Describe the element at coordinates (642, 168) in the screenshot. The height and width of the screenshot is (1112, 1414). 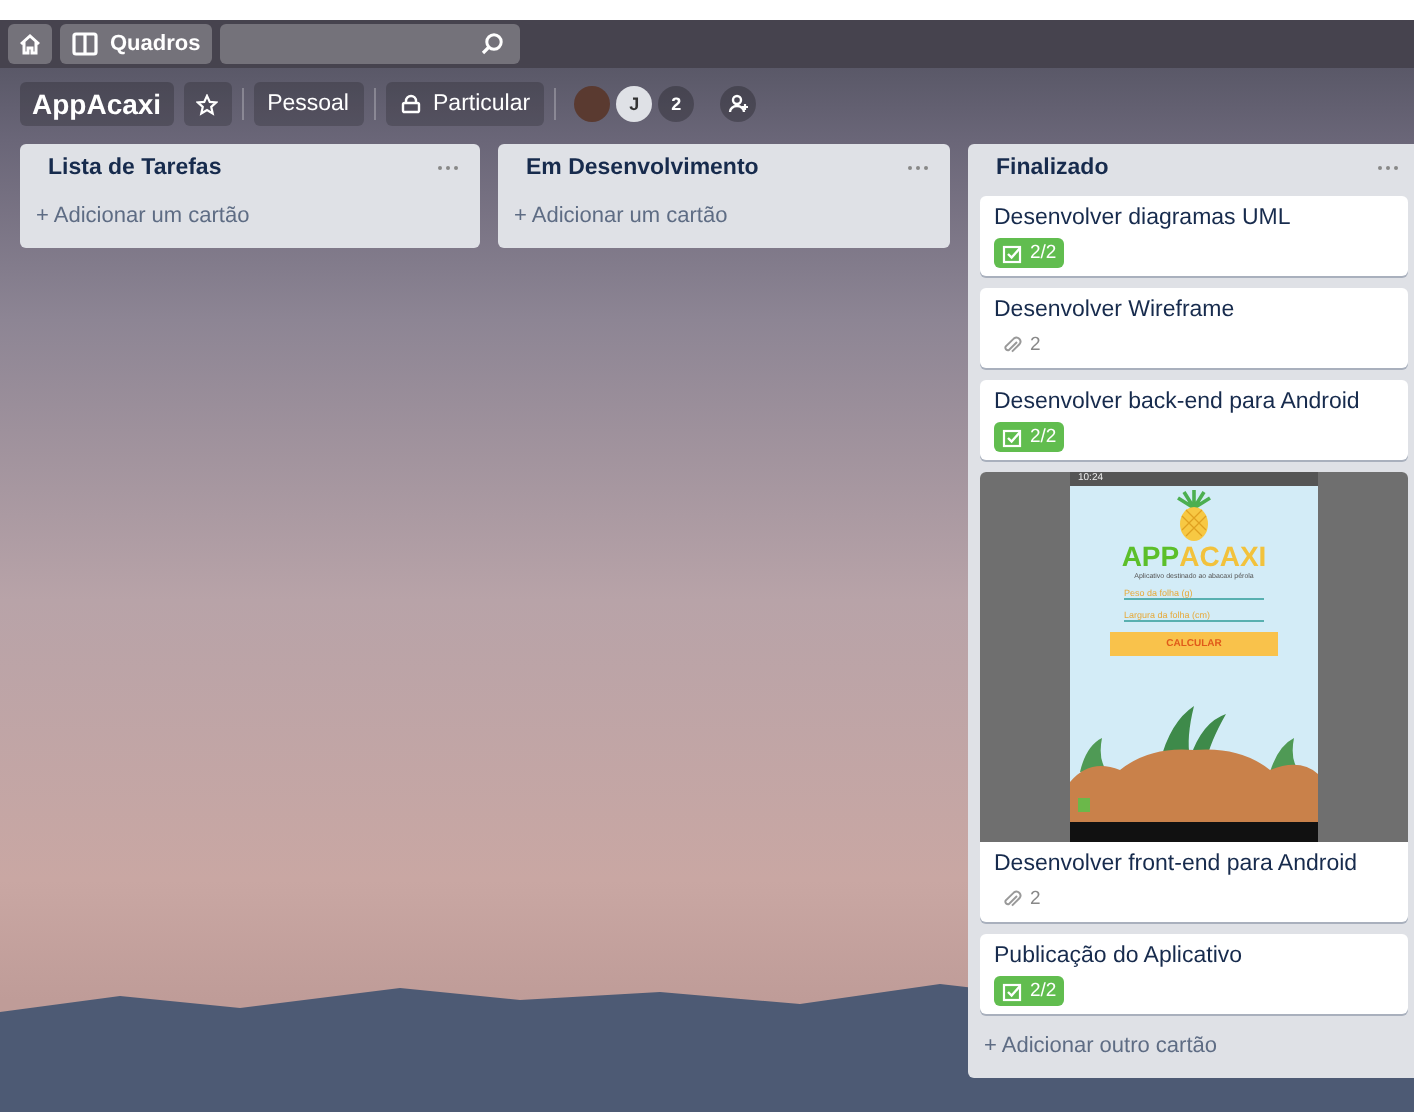
I see `list-title: Em Desenvolvimento` at that location.